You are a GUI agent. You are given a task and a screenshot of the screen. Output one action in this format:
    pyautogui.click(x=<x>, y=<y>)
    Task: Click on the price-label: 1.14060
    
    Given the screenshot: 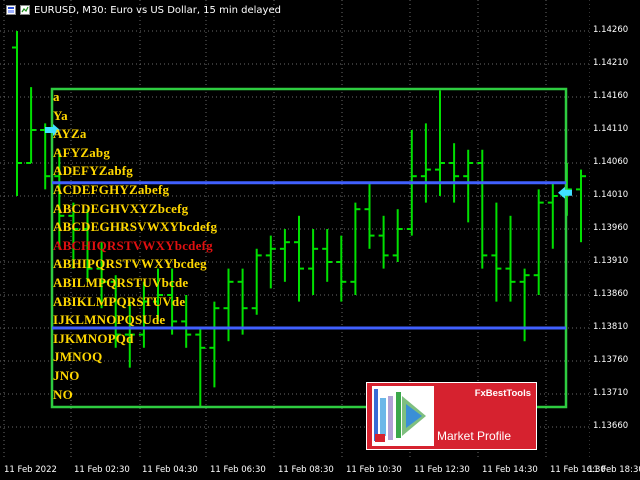 What is the action you would take?
    pyautogui.click(x=611, y=162)
    